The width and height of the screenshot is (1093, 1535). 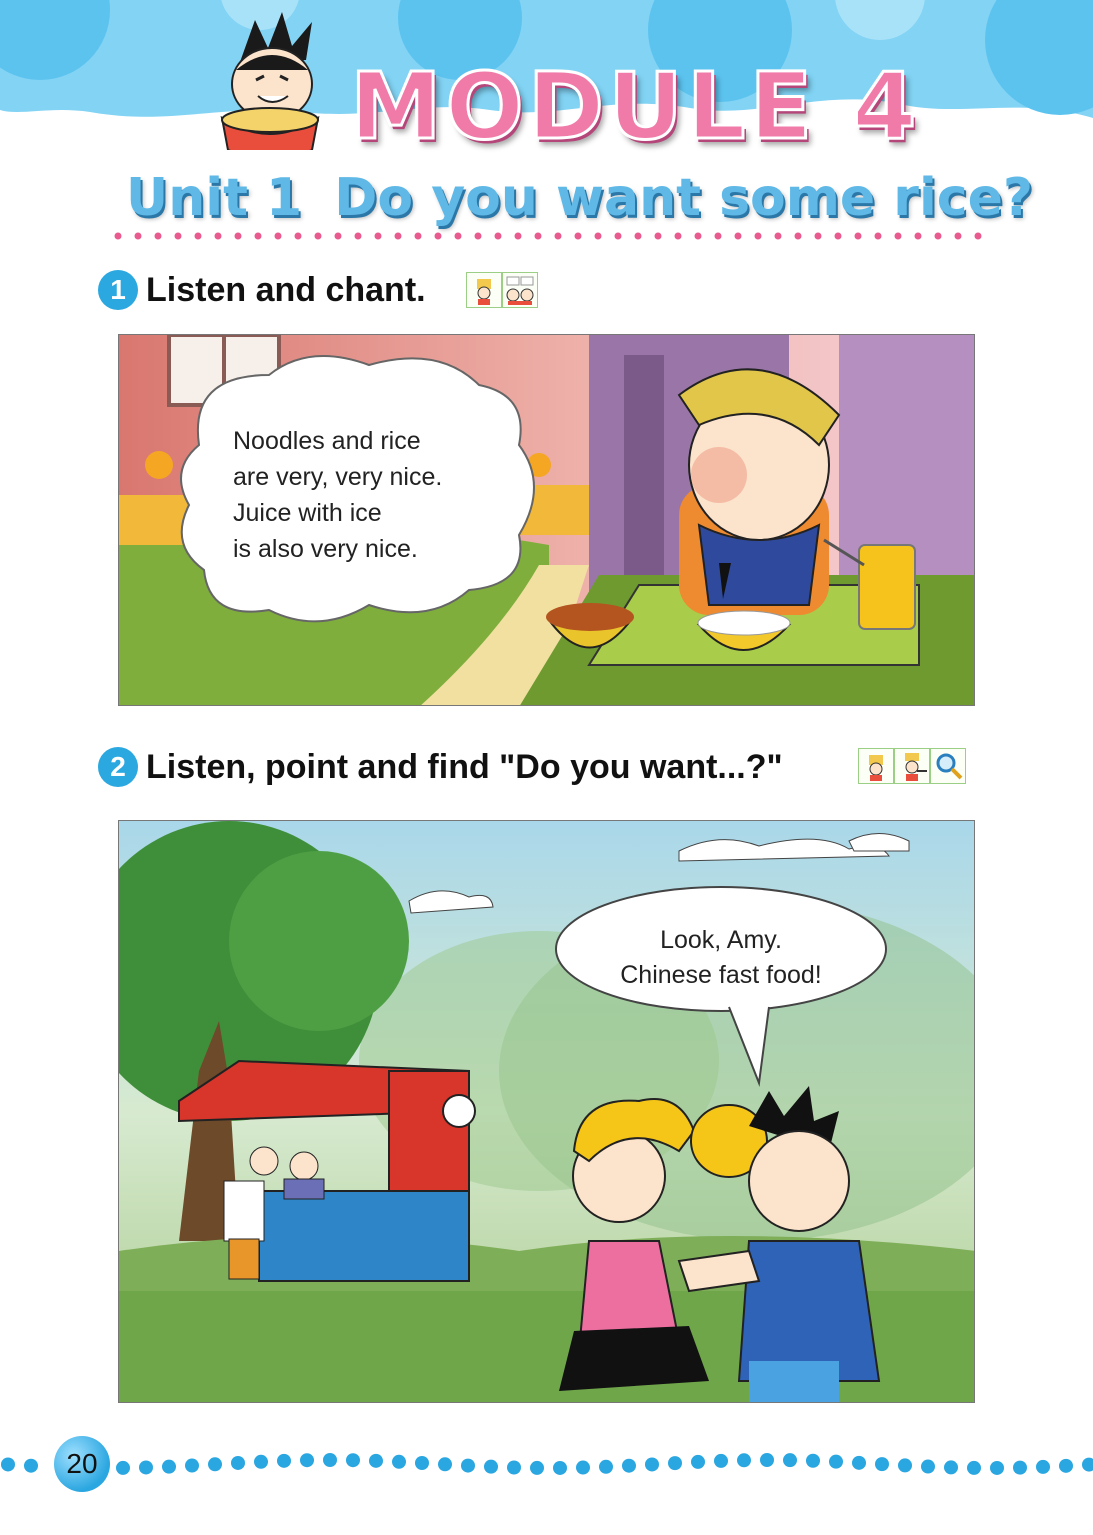 What do you see at coordinates (721, 940) in the screenshot?
I see `speech-line: Look, Amy.` at bounding box center [721, 940].